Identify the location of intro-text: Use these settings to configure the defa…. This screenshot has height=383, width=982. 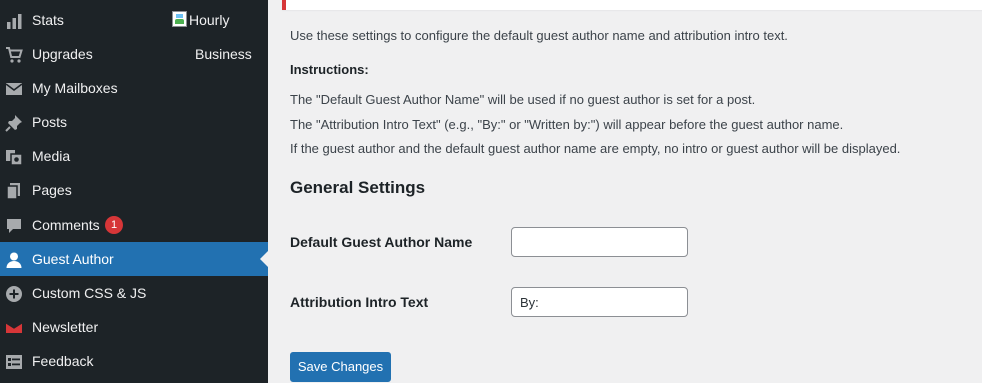
(539, 35).